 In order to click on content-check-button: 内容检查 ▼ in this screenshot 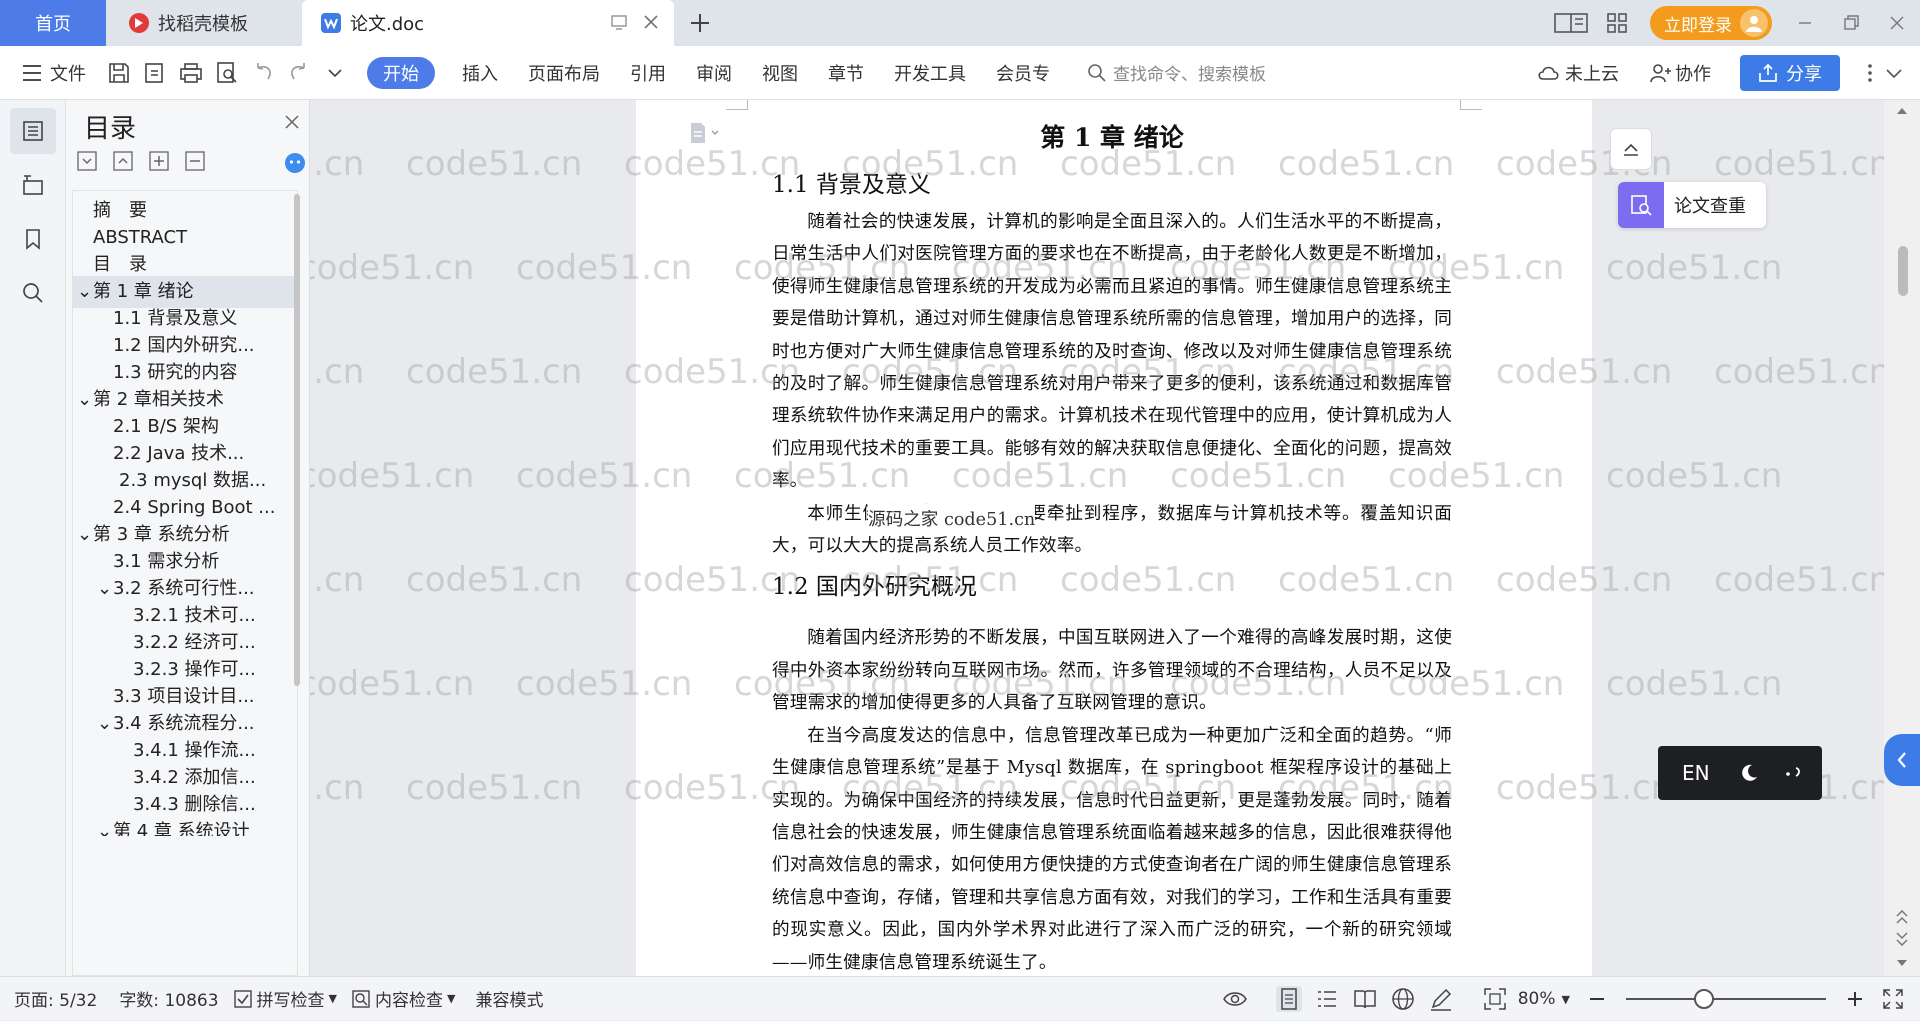, I will do `click(403, 998)`.